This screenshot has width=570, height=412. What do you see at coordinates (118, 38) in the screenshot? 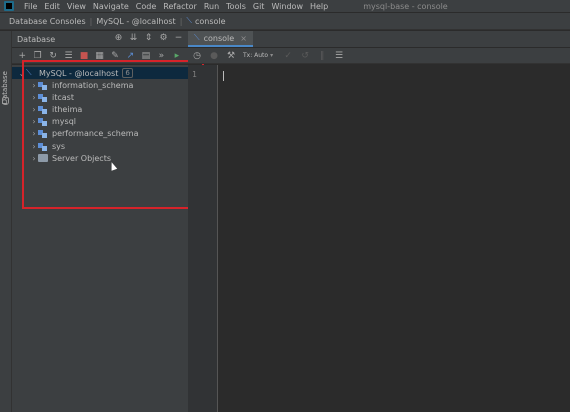
I see `globe-icon: ⊕` at bounding box center [118, 38].